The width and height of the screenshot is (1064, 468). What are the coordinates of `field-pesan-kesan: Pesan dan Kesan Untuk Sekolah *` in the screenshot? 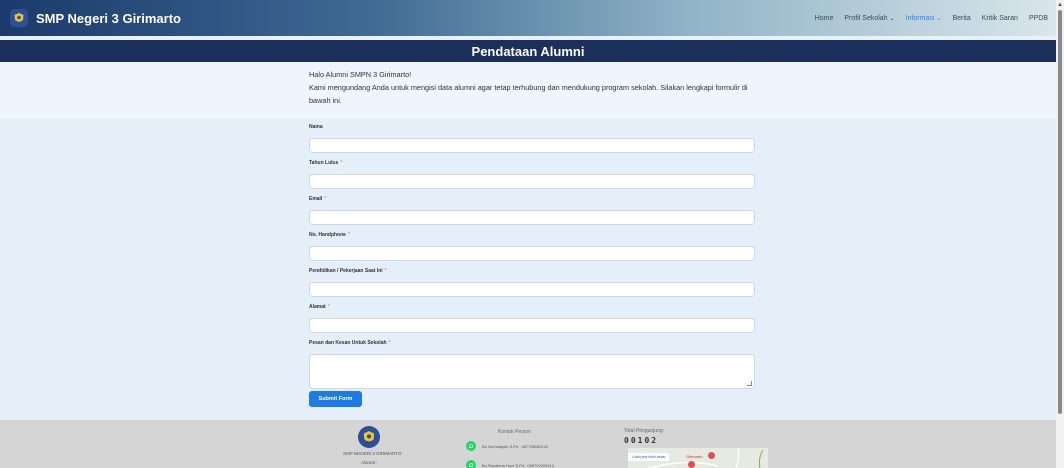 It's located at (532, 364).